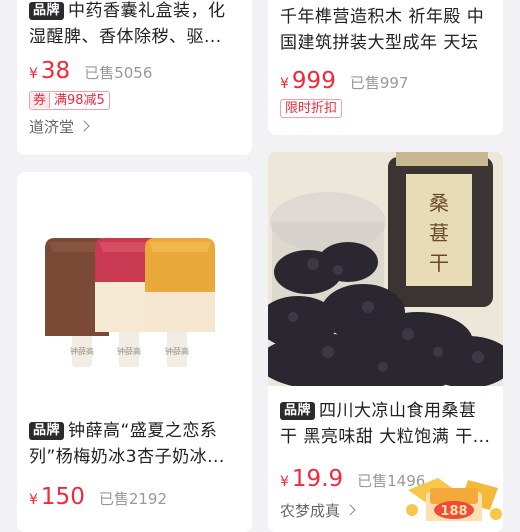  Describe the element at coordinates (439, 263) in the screenshot. I see `svg-text: 干` at that location.